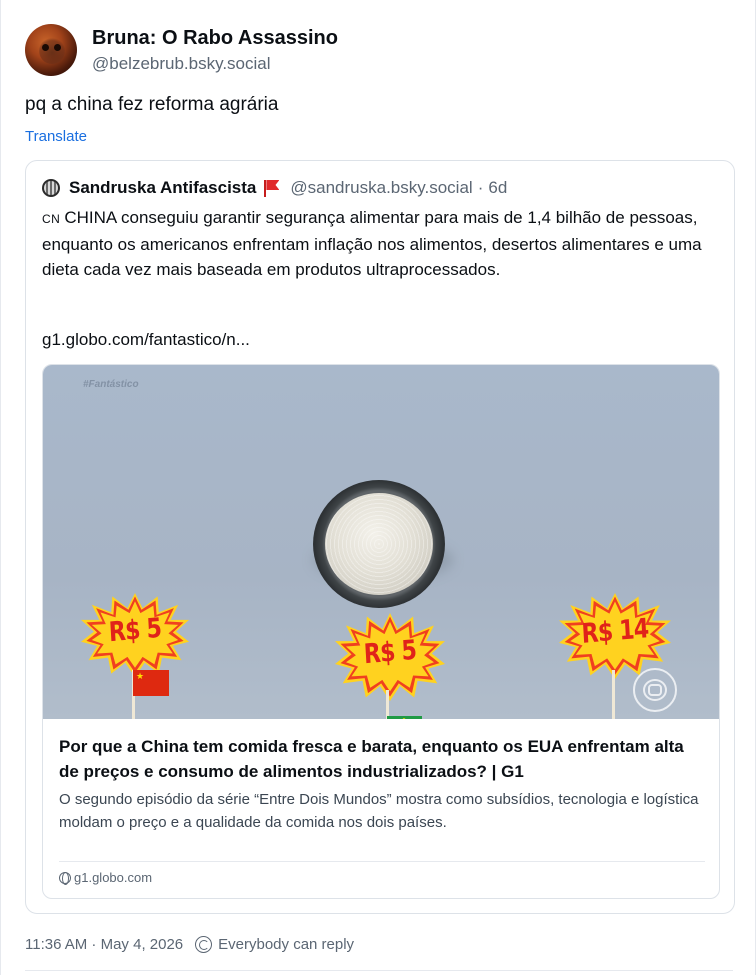 The image size is (756, 975). I want to click on reply-settings-icon, so click(204, 944).